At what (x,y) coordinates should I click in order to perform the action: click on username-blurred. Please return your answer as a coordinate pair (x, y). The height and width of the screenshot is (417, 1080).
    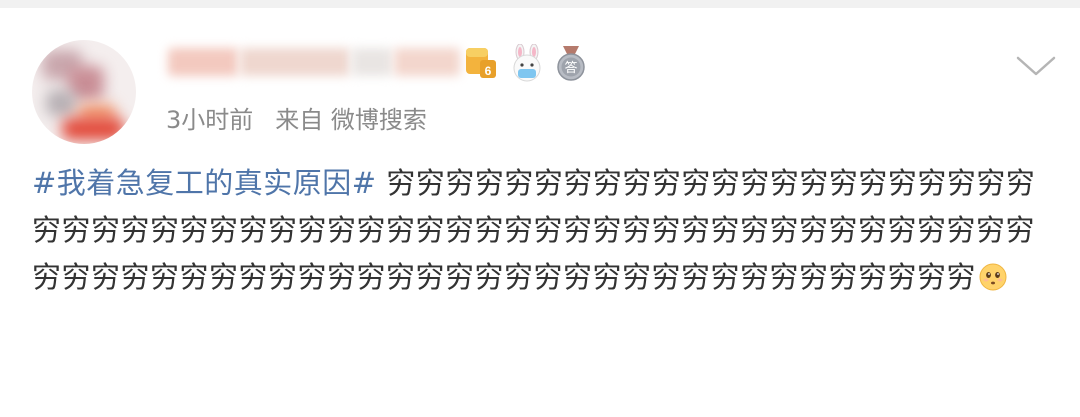
    Looking at the image, I should click on (312, 63).